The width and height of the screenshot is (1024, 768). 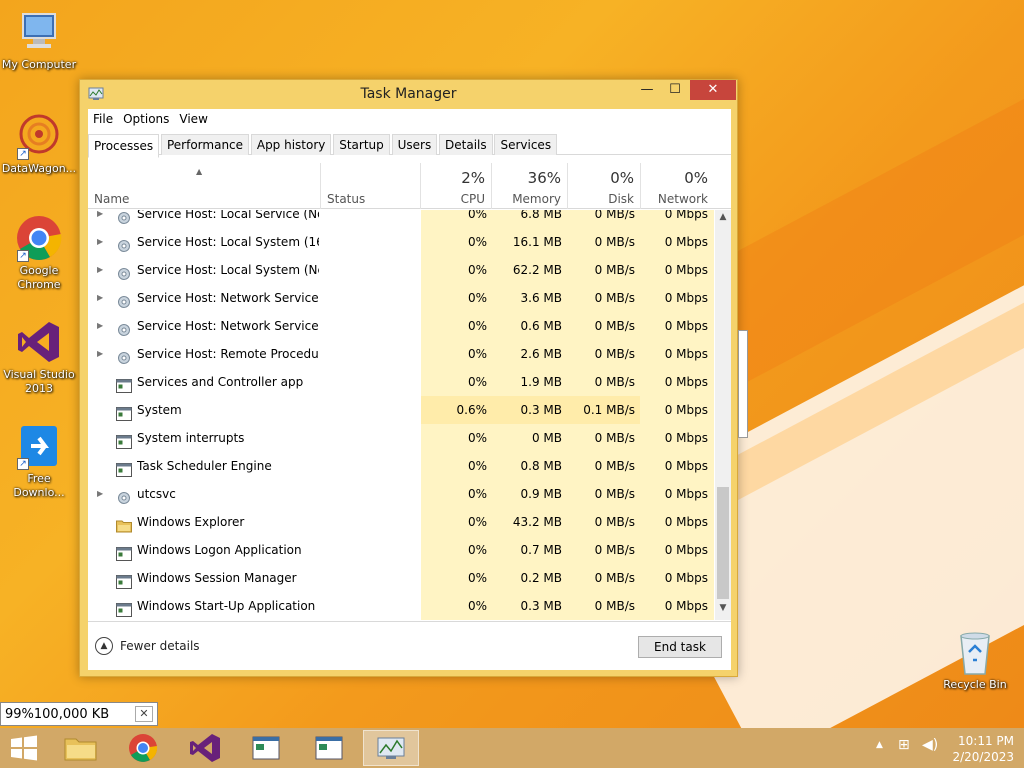 What do you see at coordinates (146, 119) in the screenshot?
I see `menu-options: Options` at bounding box center [146, 119].